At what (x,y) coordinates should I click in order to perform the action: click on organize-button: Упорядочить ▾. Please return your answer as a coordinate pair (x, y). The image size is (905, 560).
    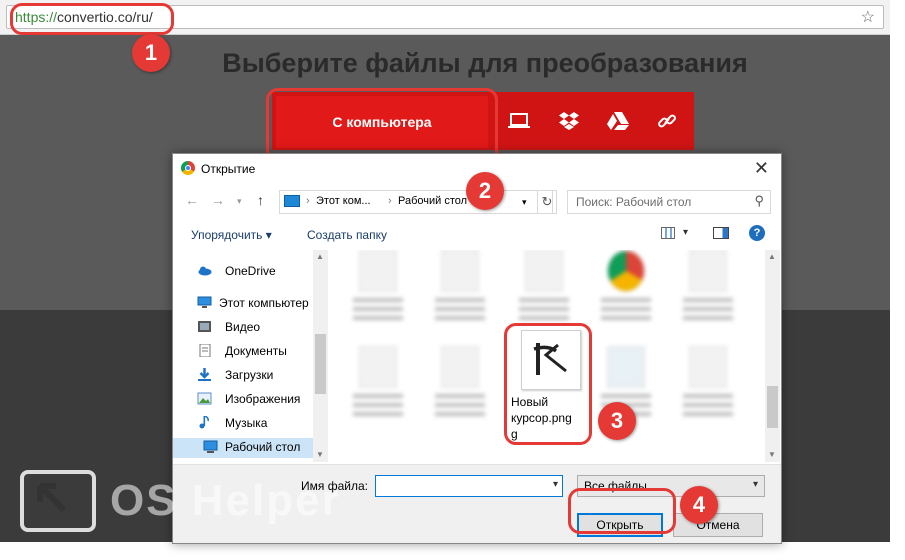
    Looking at the image, I should click on (231, 235).